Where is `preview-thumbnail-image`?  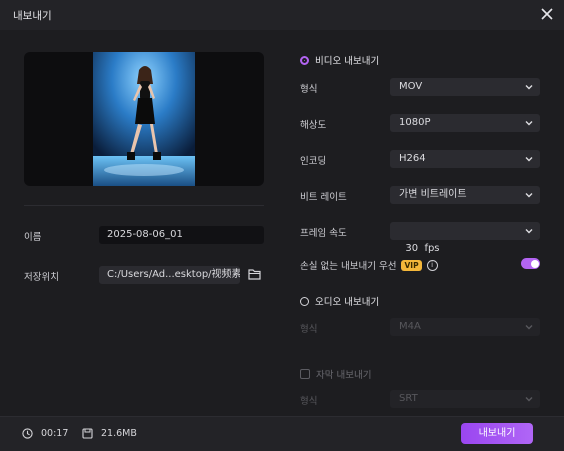
preview-thumbnail-image is located at coordinates (144, 119).